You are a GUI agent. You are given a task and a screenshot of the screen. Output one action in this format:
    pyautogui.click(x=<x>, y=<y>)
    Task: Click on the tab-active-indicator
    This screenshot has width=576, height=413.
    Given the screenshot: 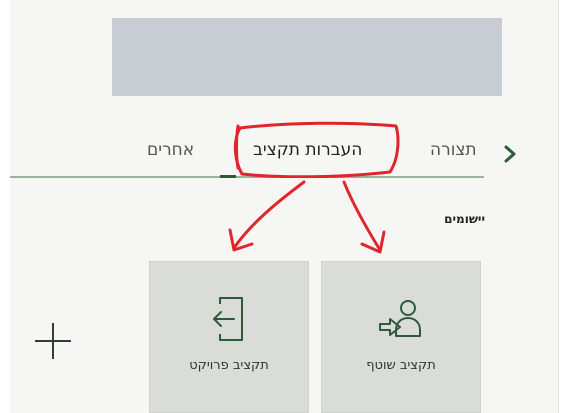 What is the action you would take?
    pyautogui.click(x=228, y=176)
    